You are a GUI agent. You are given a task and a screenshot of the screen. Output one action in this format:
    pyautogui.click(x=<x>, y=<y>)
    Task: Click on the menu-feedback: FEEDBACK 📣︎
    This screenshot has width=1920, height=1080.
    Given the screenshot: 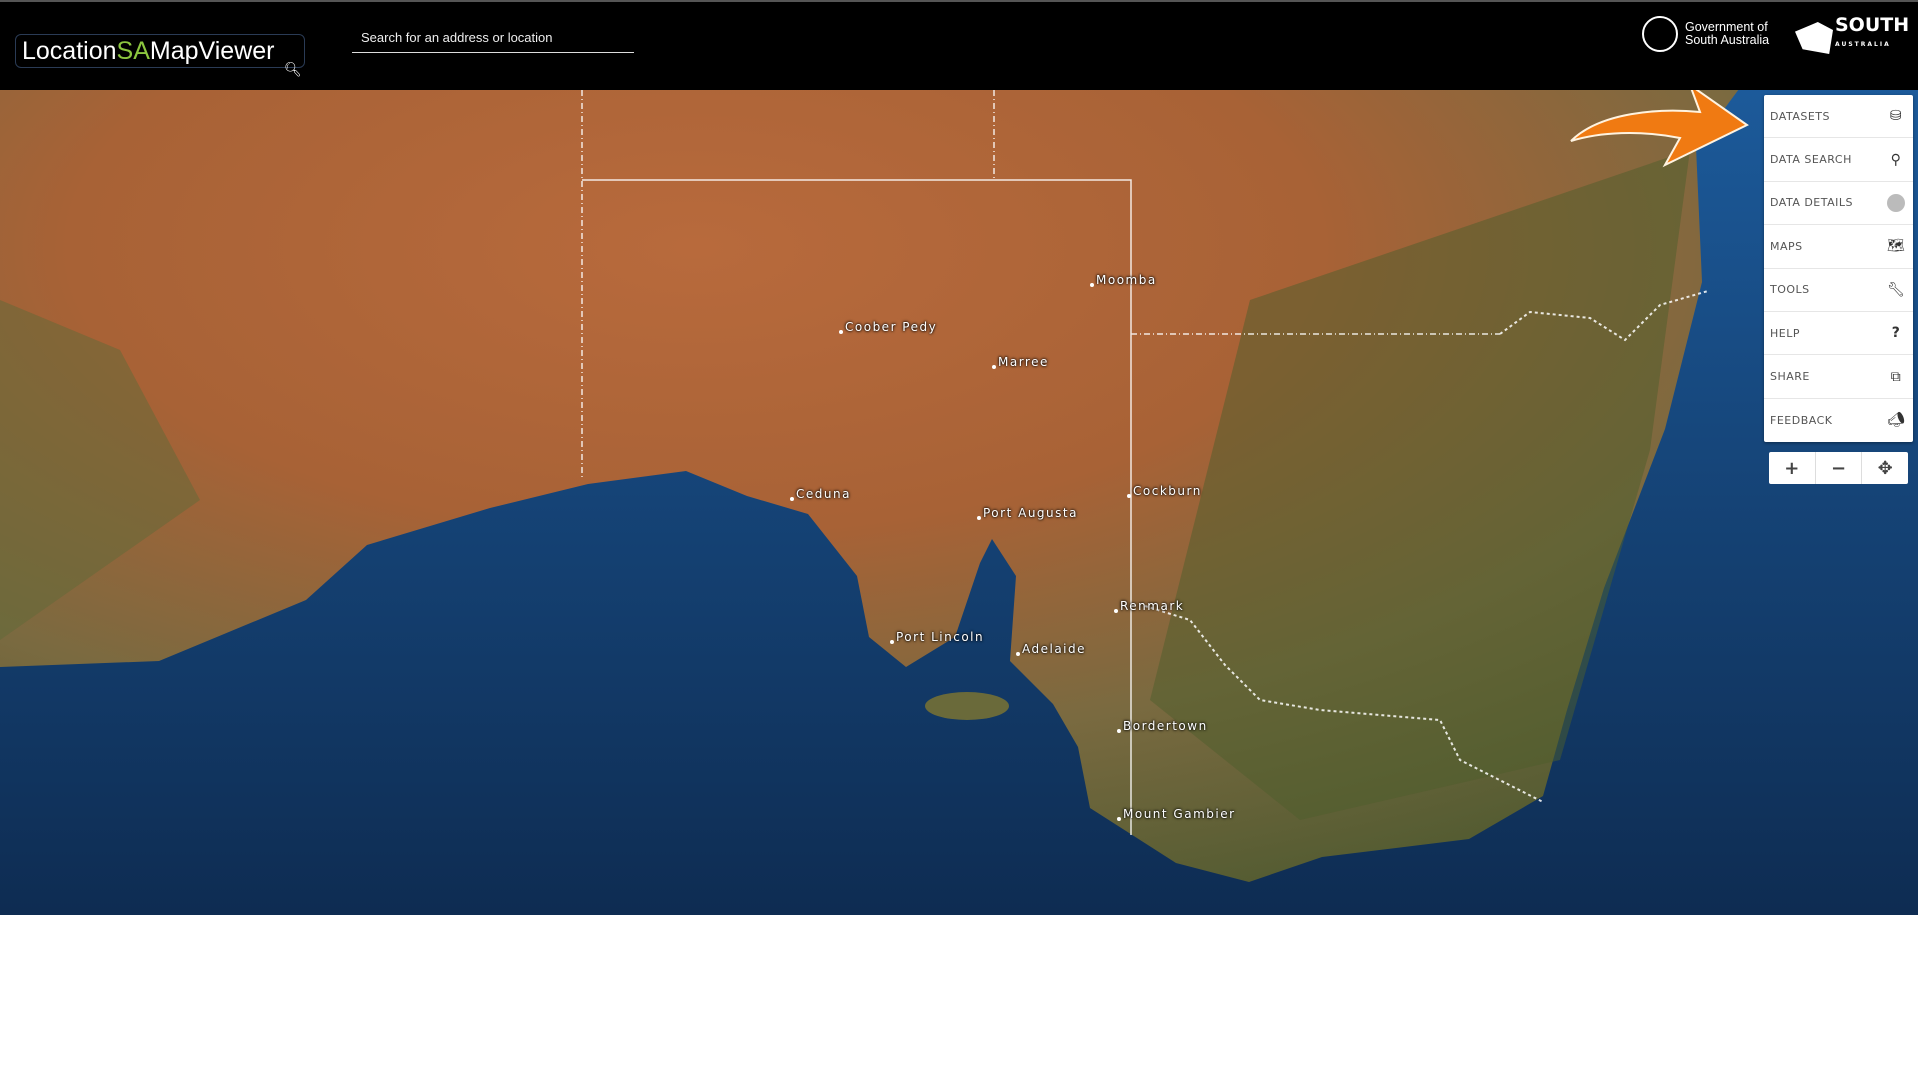 What is the action you would take?
    pyautogui.click(x=1838, y=420)
    